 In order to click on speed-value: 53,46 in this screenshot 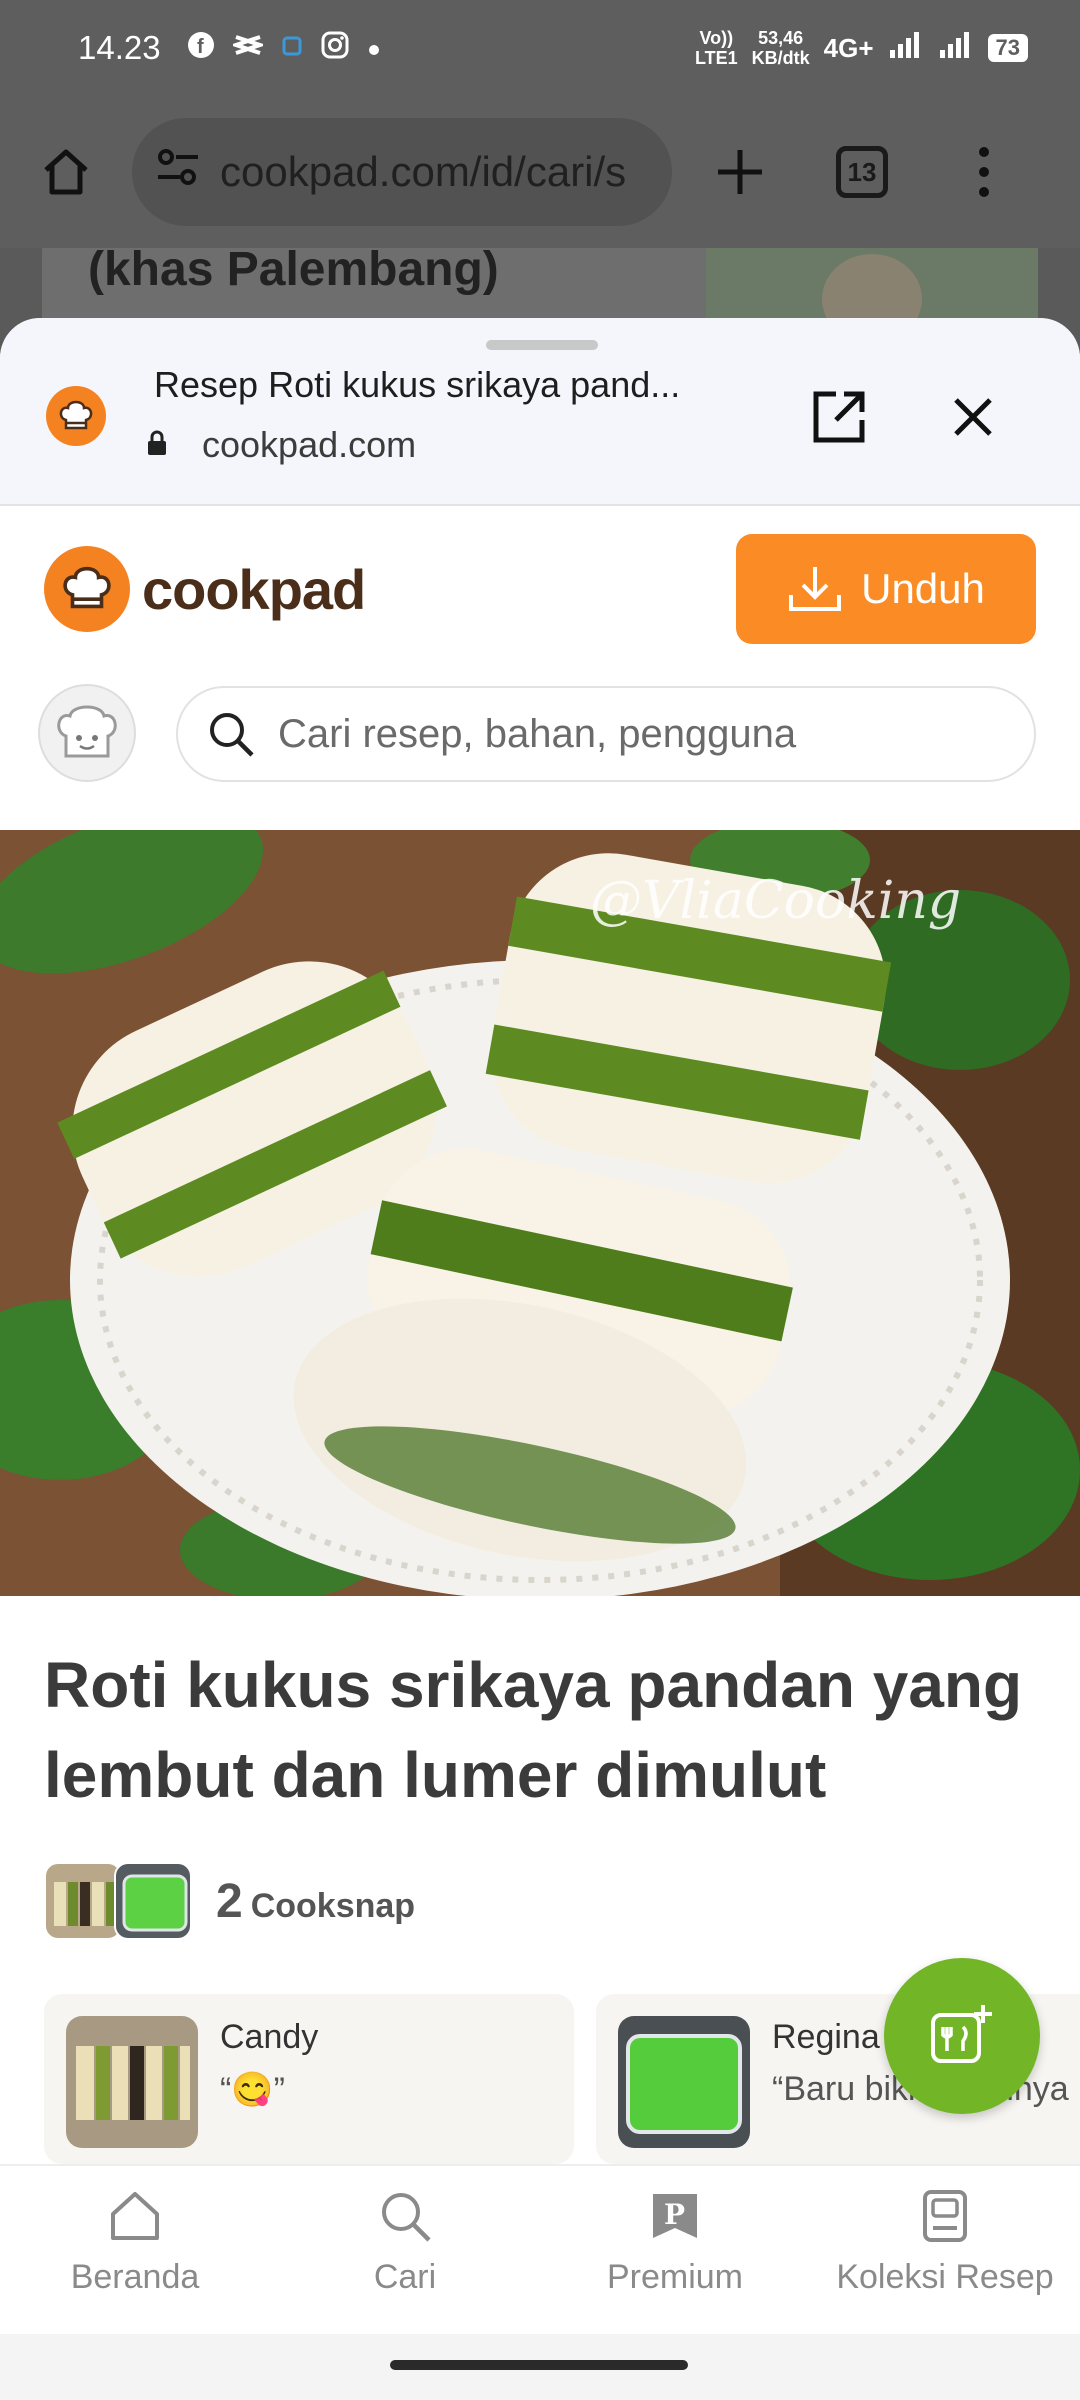, I will do `click(781, 38)`.